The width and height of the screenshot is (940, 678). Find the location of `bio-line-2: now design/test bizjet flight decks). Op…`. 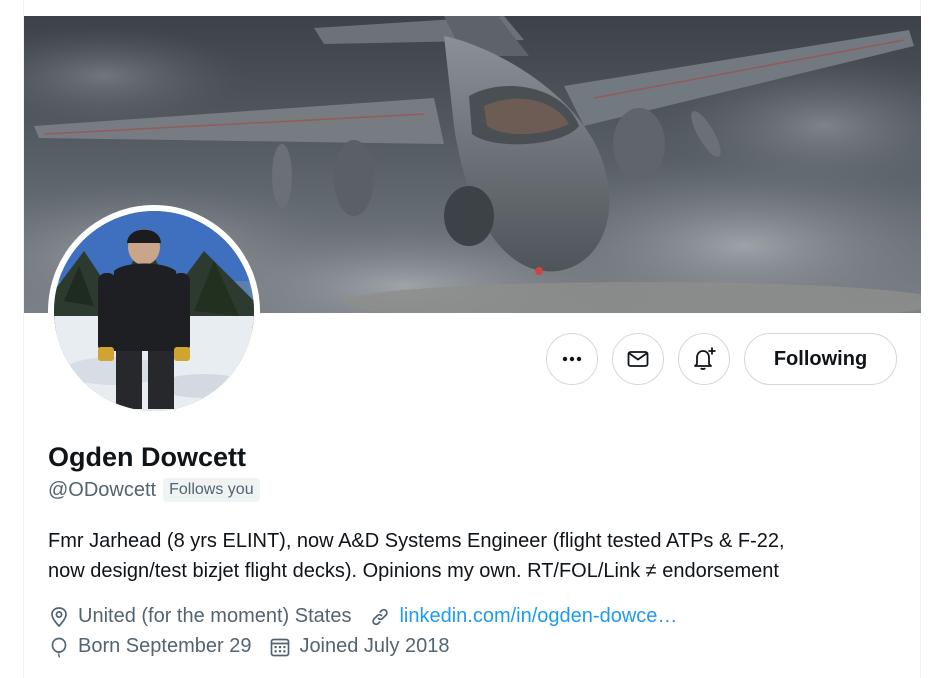

bio-line-2: now design/test bizjet flight decks). Op… is located at coordinates (413, 571).